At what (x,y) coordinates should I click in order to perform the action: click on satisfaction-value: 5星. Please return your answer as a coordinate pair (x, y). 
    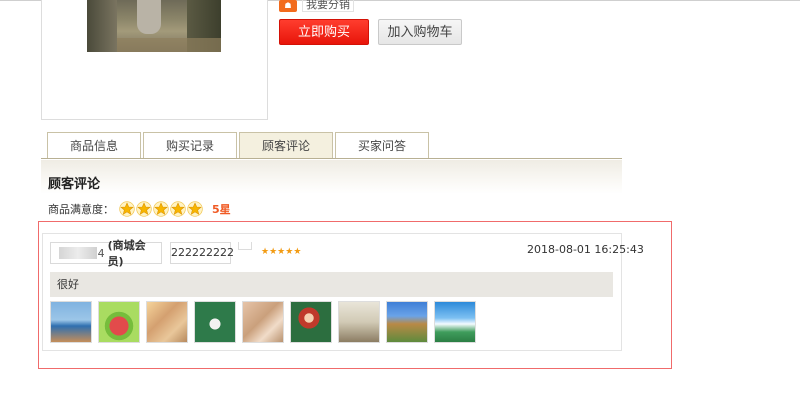
    Looking at the image, I should click on (221, 209).